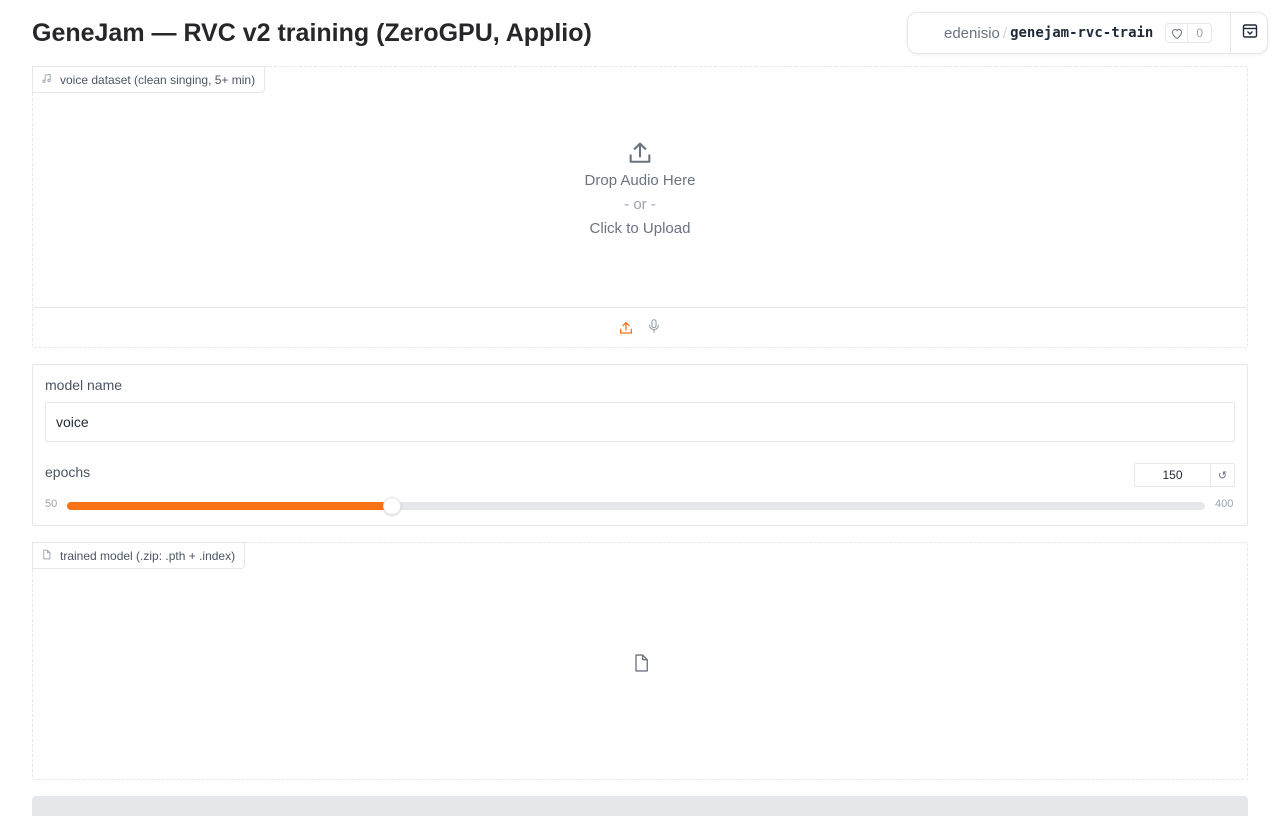  What do you see at coordinates (640, 180) in the screenshot?
I see `drop-audio-text: Drop Audio Here` at bounding box center [640, 180].